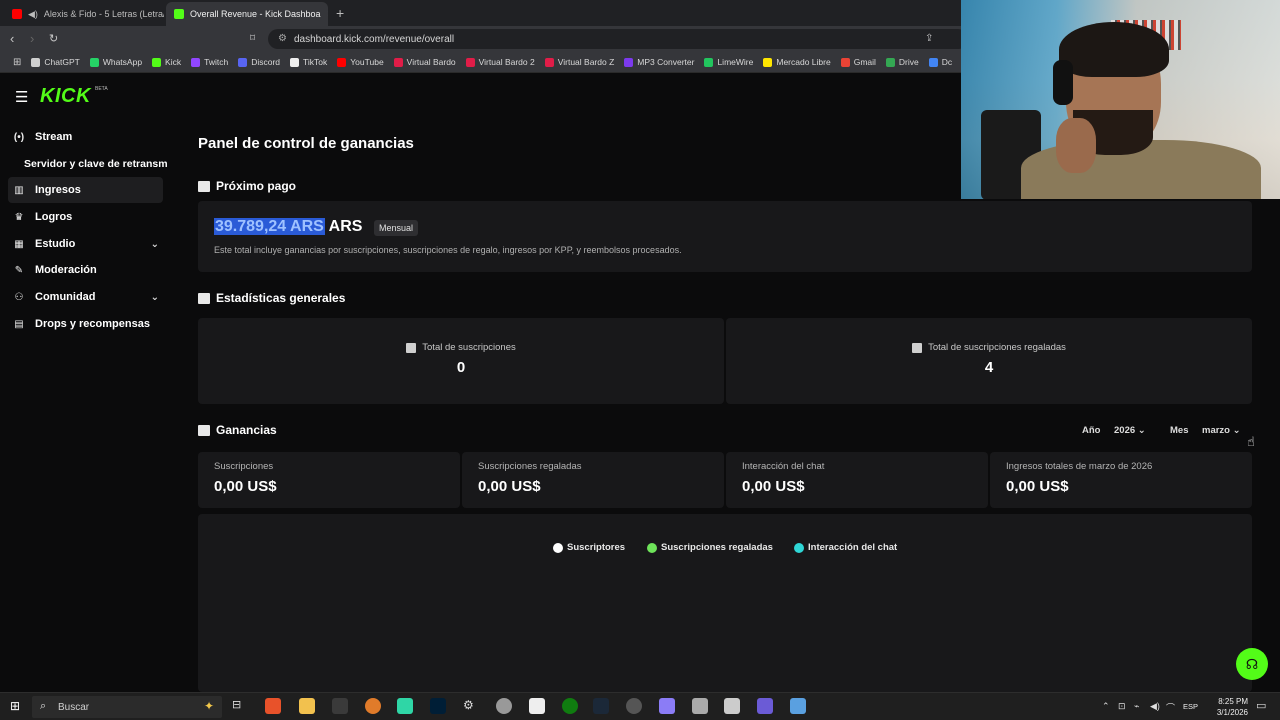  What do you see at coordinates (929, 38) in the screenshot?
I see `share-icon: ⇪` at bounding box center [929, 38].